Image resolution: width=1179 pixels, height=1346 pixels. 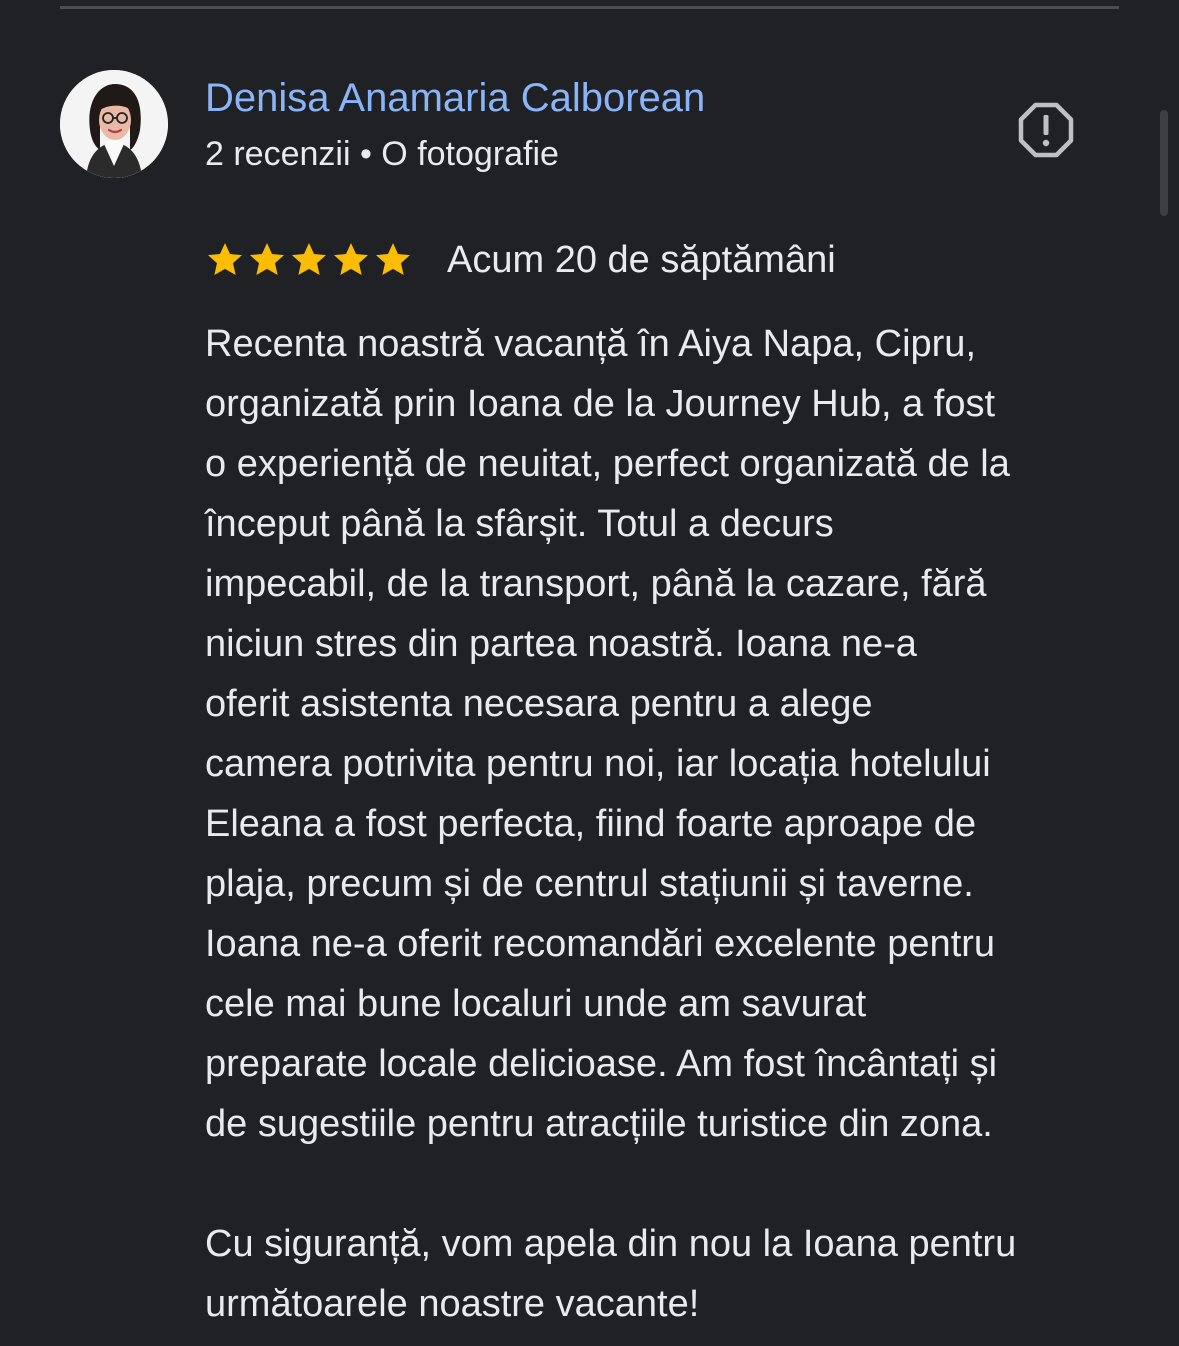 I want to click on review-date: Acum 20 de săptămâni, so click(x=641, y=260).